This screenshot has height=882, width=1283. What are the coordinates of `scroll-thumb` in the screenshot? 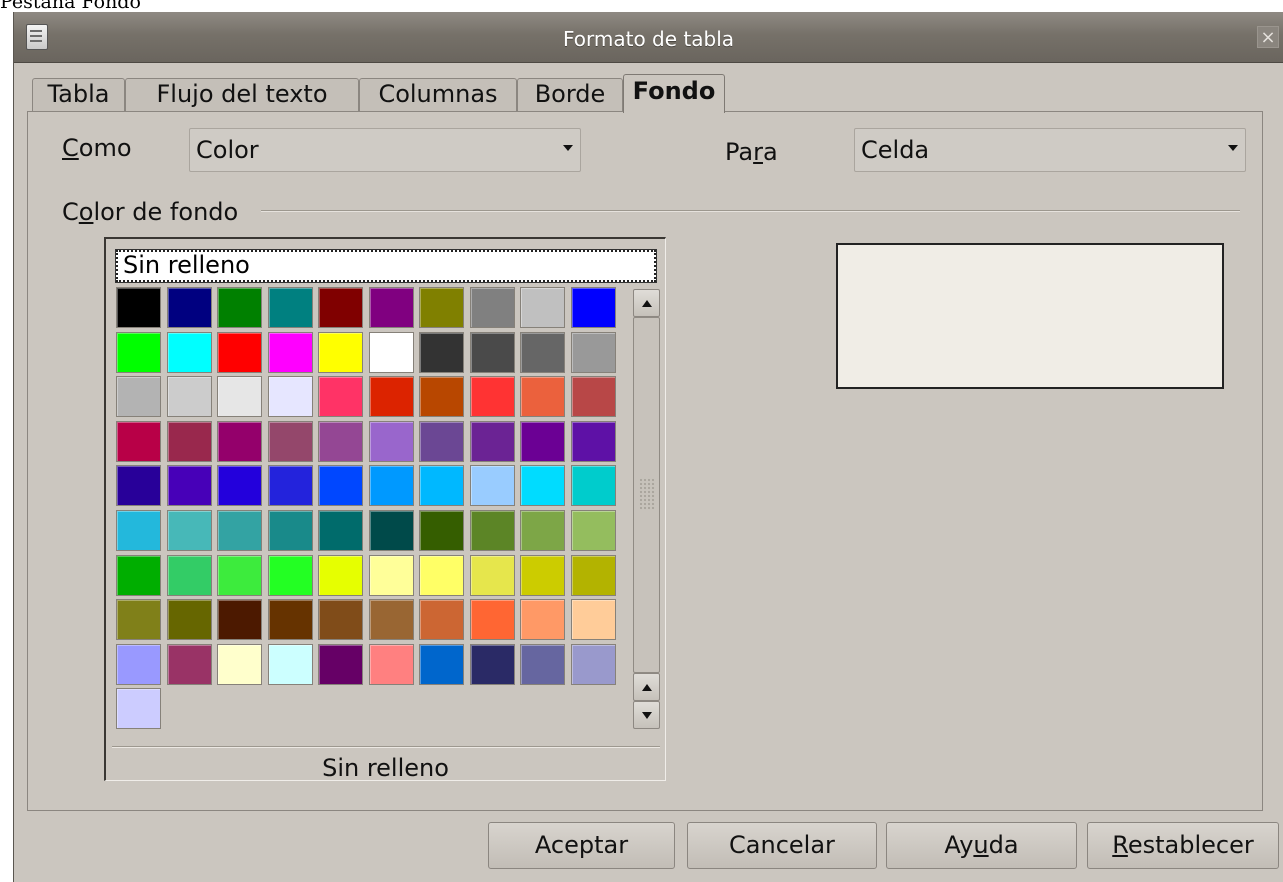 It's located at (646, 495).